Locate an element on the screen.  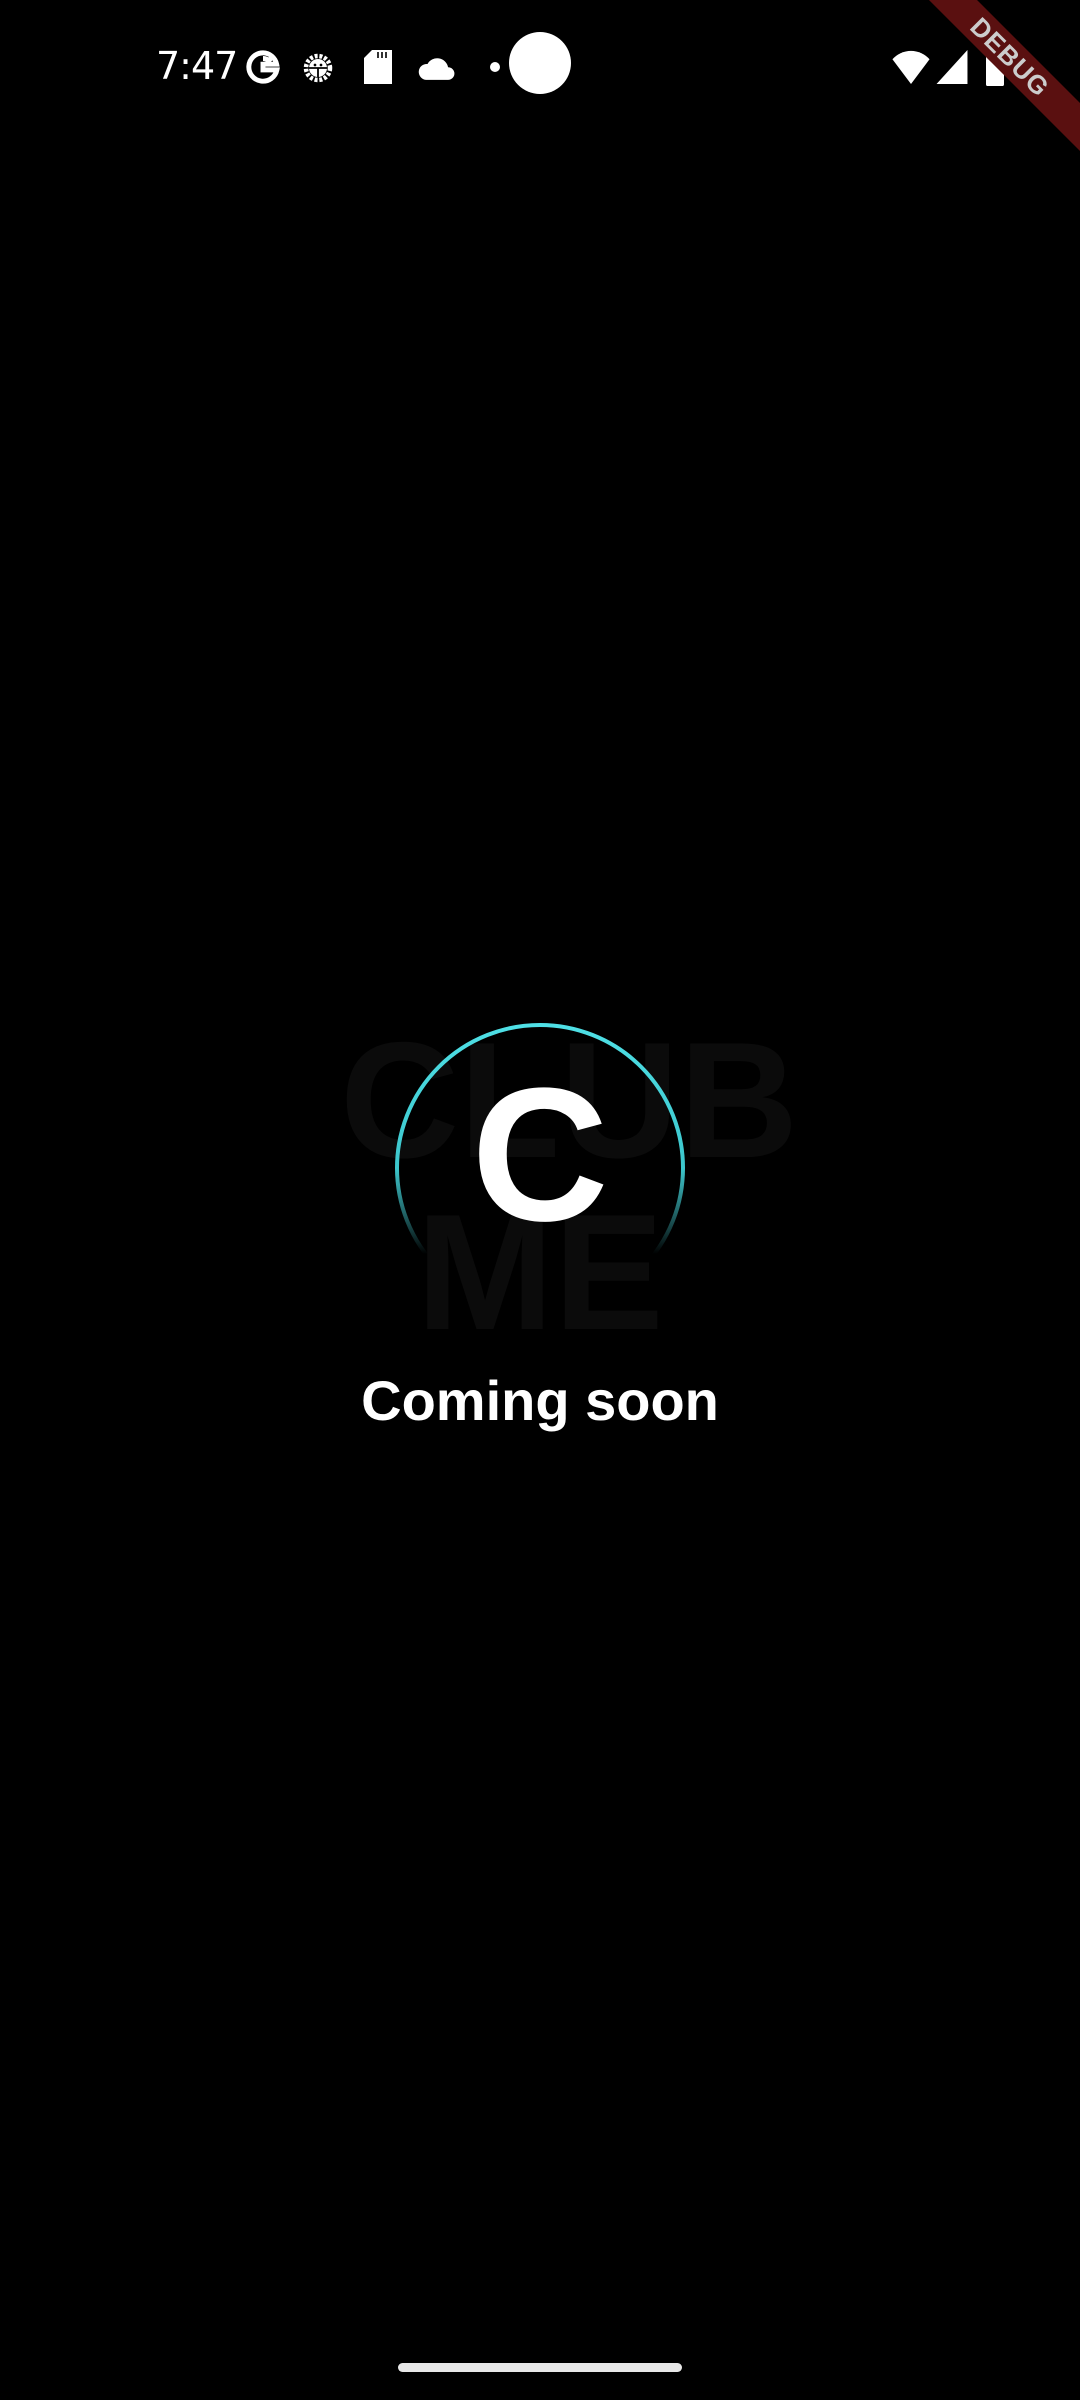
android-debug-icon is located at coordinates (318, 68).